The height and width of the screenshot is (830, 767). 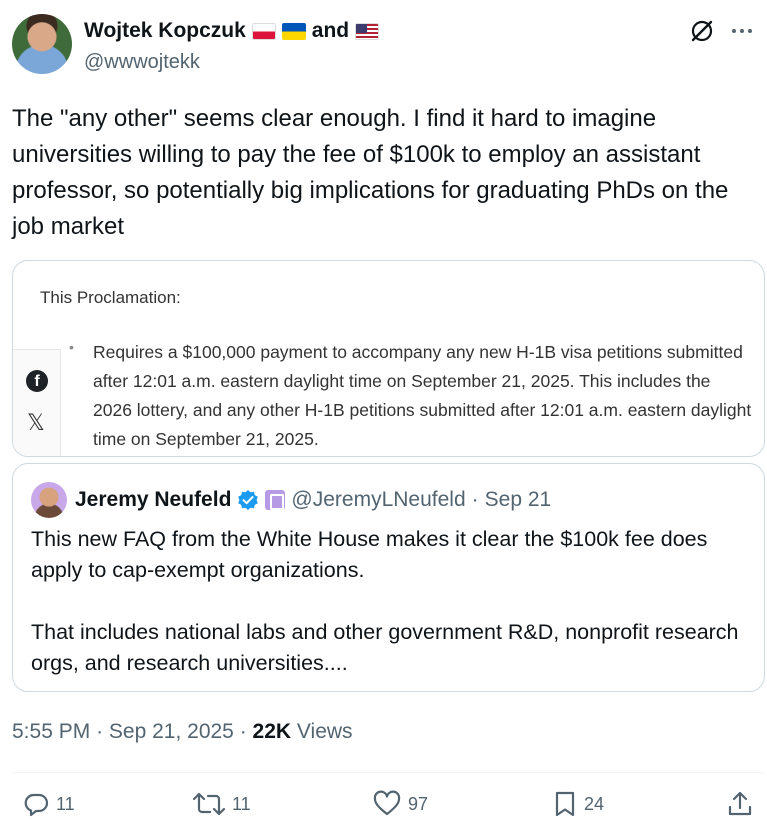 What do you see at coordinates (388, 772) in the screenshot?
I see `divider` at bounding box center [388, 772].